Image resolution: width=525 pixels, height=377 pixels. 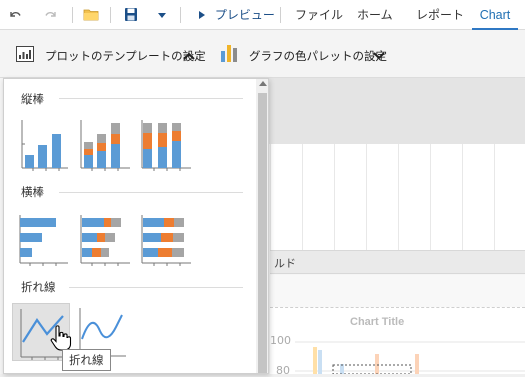 What do you see at coordinates (397, 291) in the screenshot?
I see `field-row` at bounding box center [397, 291].